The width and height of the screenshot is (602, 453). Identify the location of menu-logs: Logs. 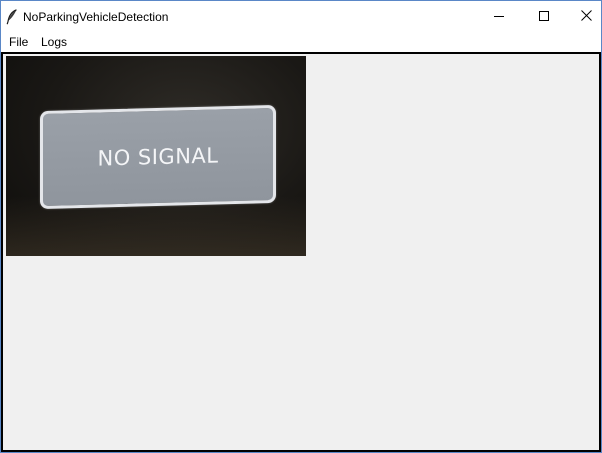
(54, 42).